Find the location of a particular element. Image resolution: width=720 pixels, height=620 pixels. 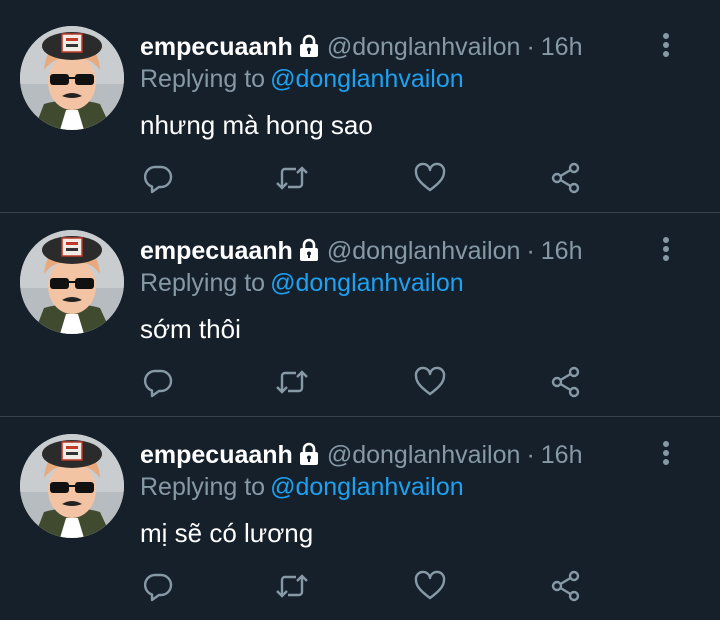

tweet-text: nhưng mà hong sao is located at coordinates (256, 125).